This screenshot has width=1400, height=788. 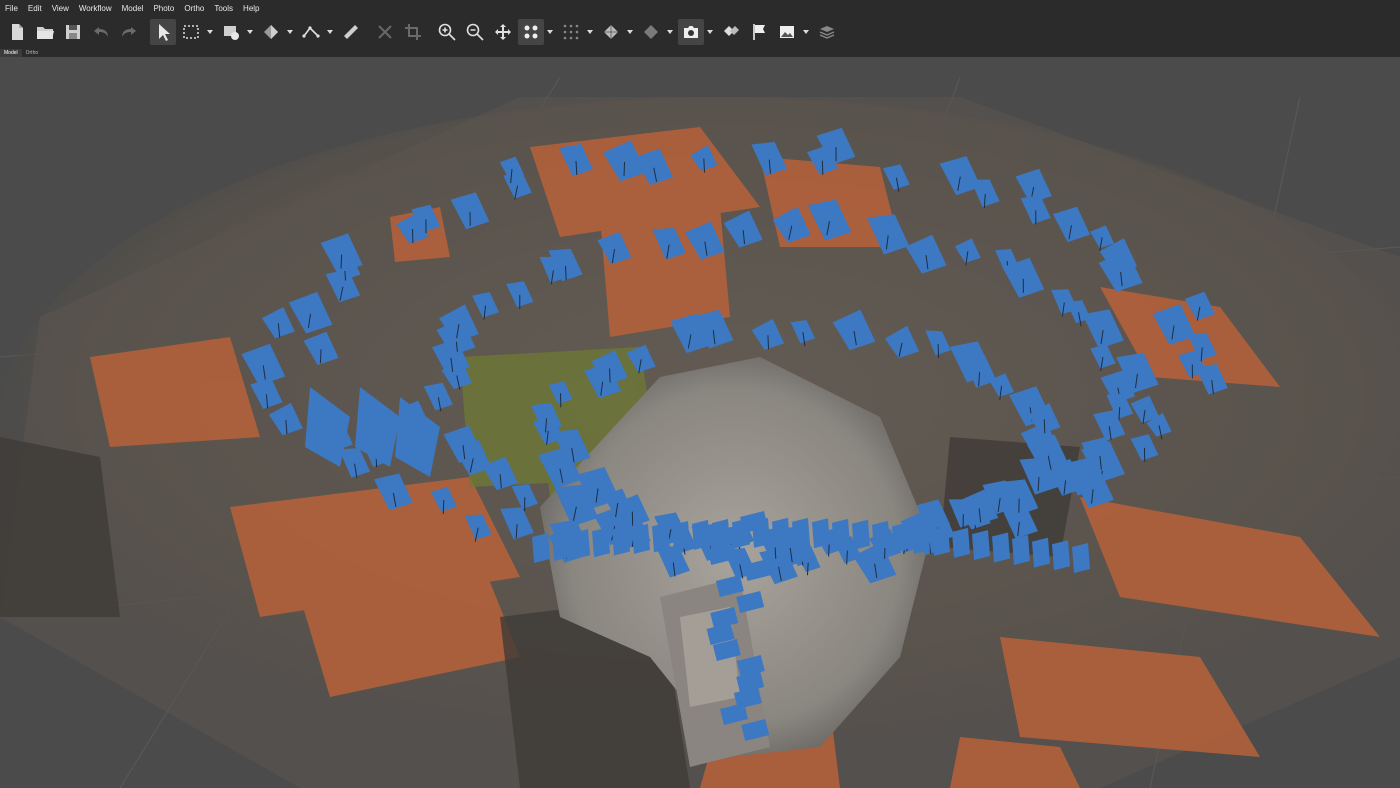 I want to click on solid-model-button, so click(x=651, y=32).